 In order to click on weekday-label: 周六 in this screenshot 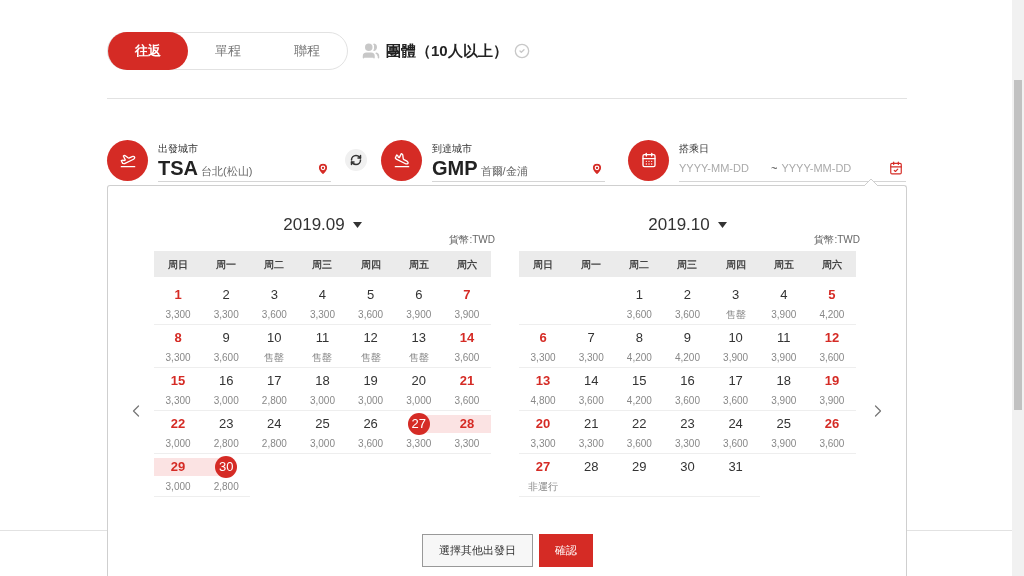, I will do `click(831, 264)`.